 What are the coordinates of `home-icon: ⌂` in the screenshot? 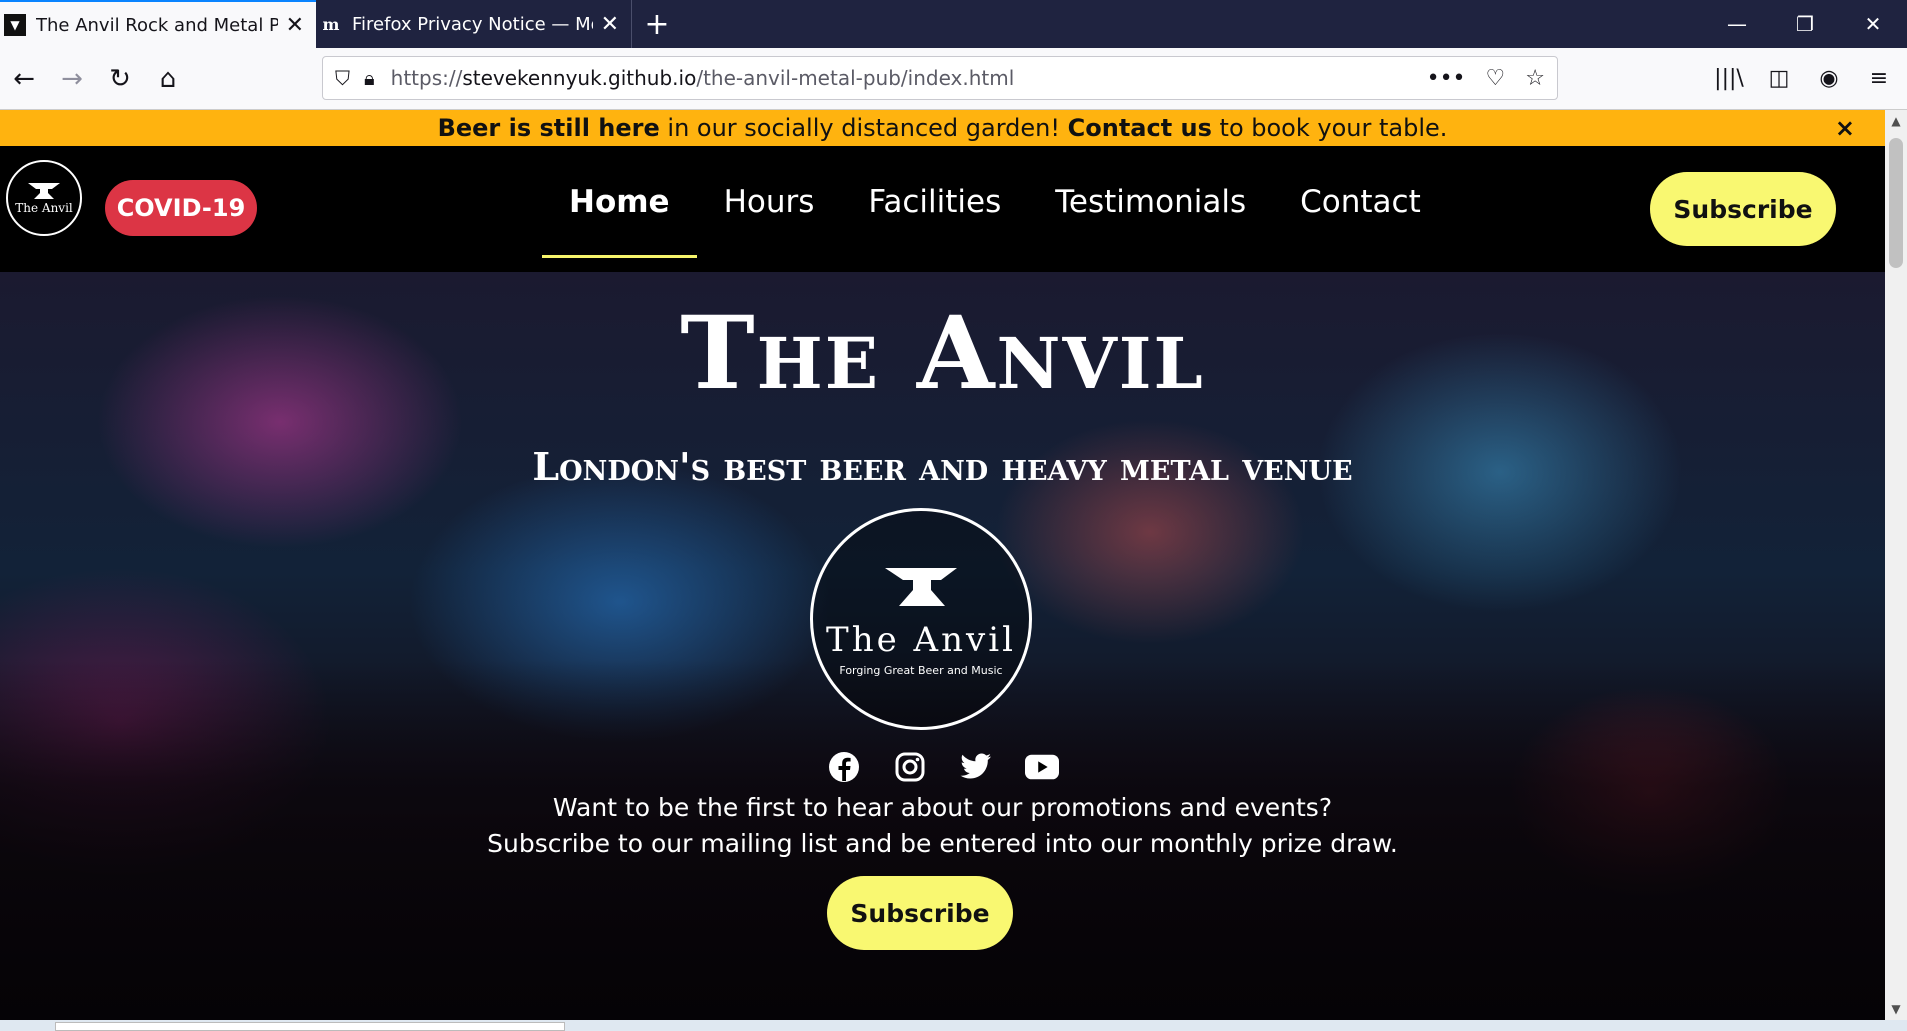 It's located at (168, 79).